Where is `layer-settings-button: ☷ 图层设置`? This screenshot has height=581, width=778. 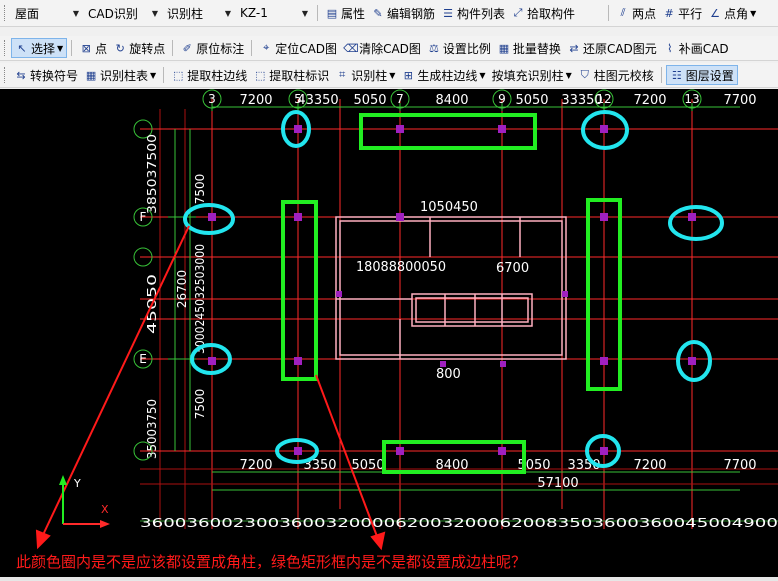 layer-settings-button: ☷ 图层设置 is located at coordinates (701, 75).